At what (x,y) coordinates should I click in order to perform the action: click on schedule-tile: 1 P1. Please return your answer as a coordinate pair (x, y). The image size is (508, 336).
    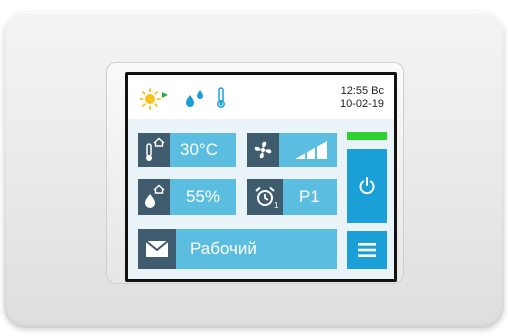
    Looking at the image, I should click on (292, 197).